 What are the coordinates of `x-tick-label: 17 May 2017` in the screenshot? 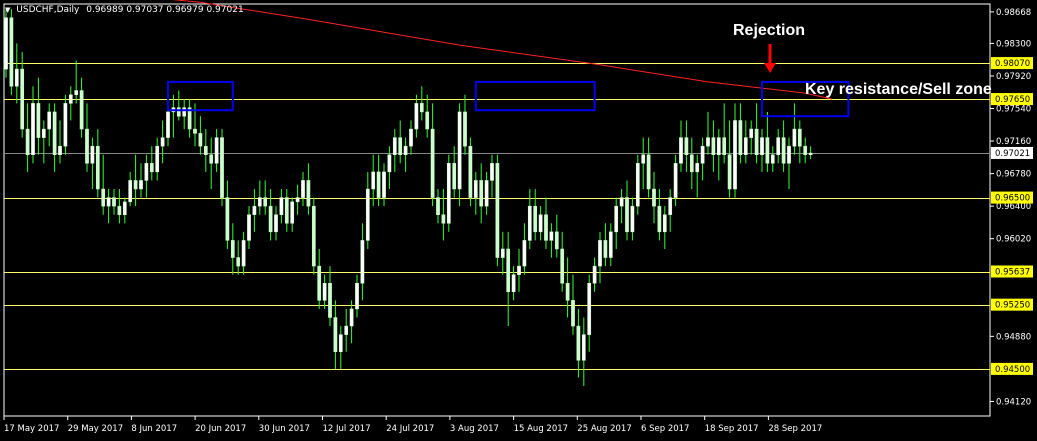 It's located at (31, 429).